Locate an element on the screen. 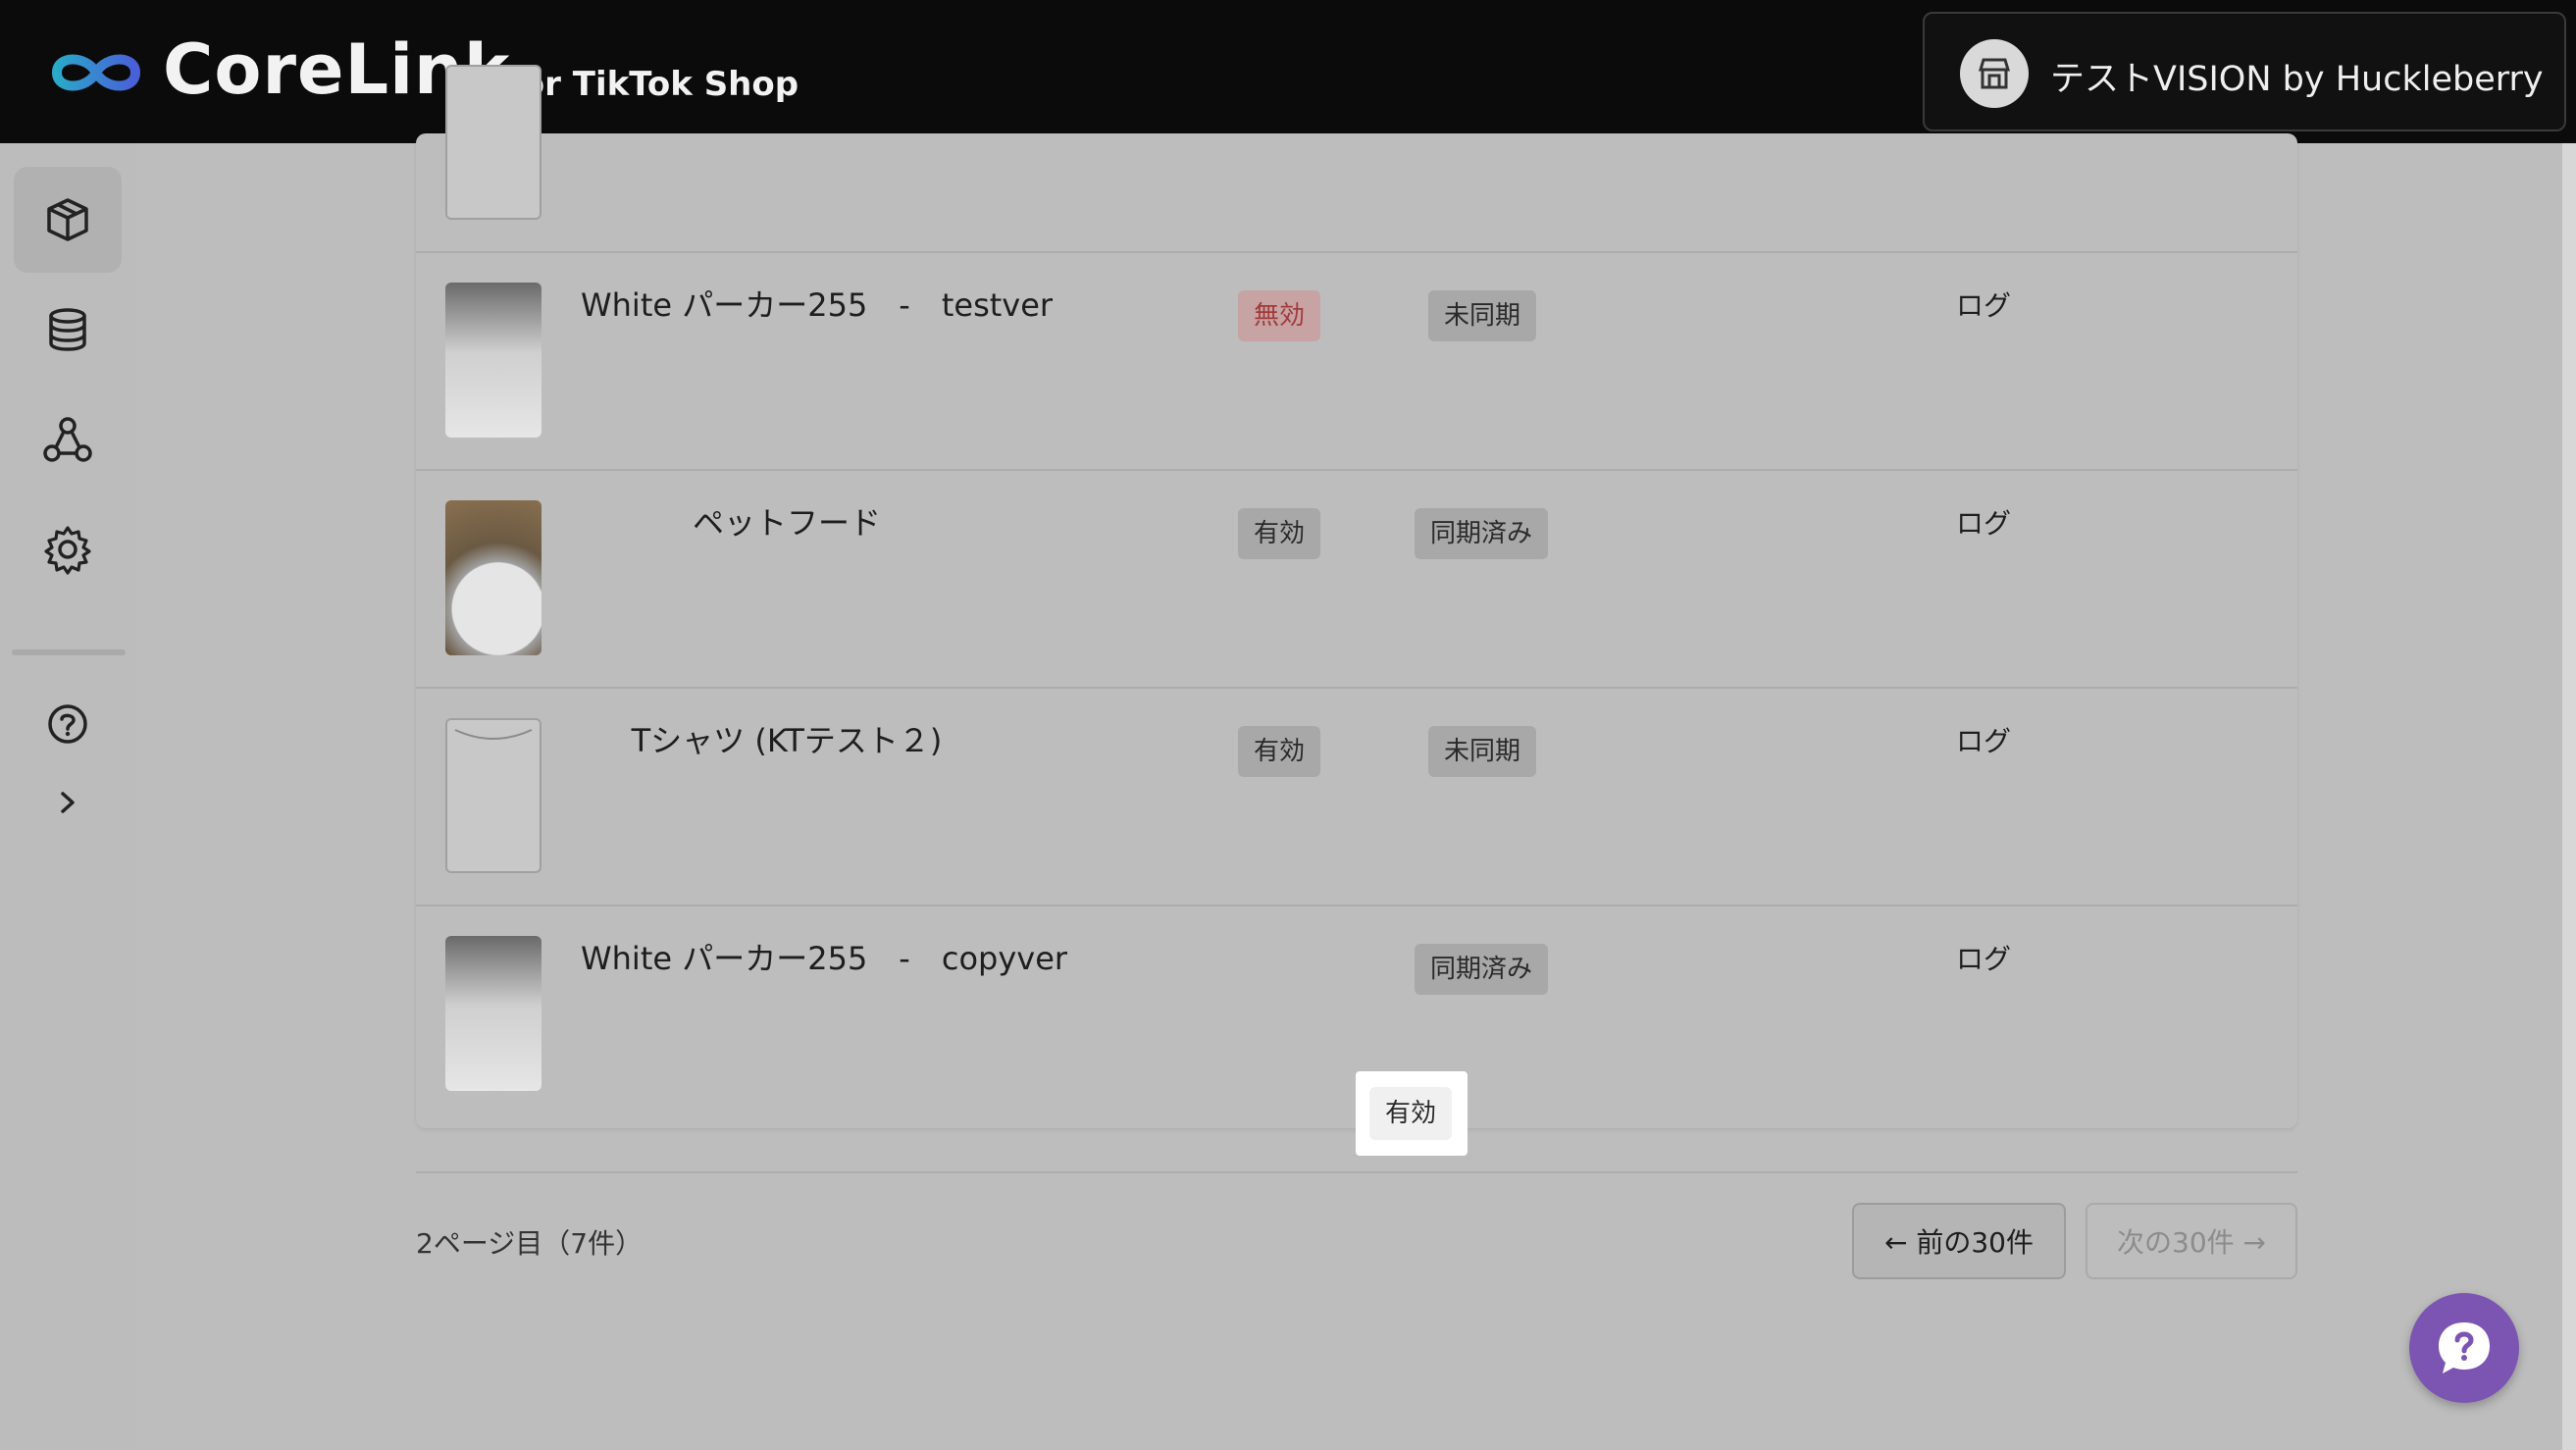 Image resolution: width=2576 pixels, height=1450 pixels. sidebar-item-products is located at coordinates (68, 220).